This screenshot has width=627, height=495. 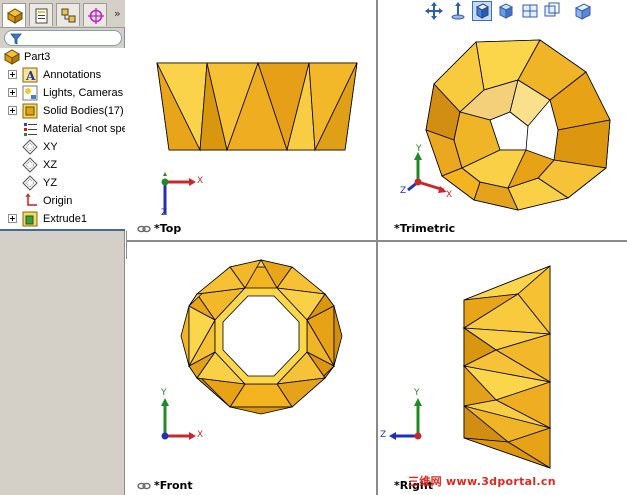 I want to click on tree-item-label: Material <not spe, so click(x=84, y=129).